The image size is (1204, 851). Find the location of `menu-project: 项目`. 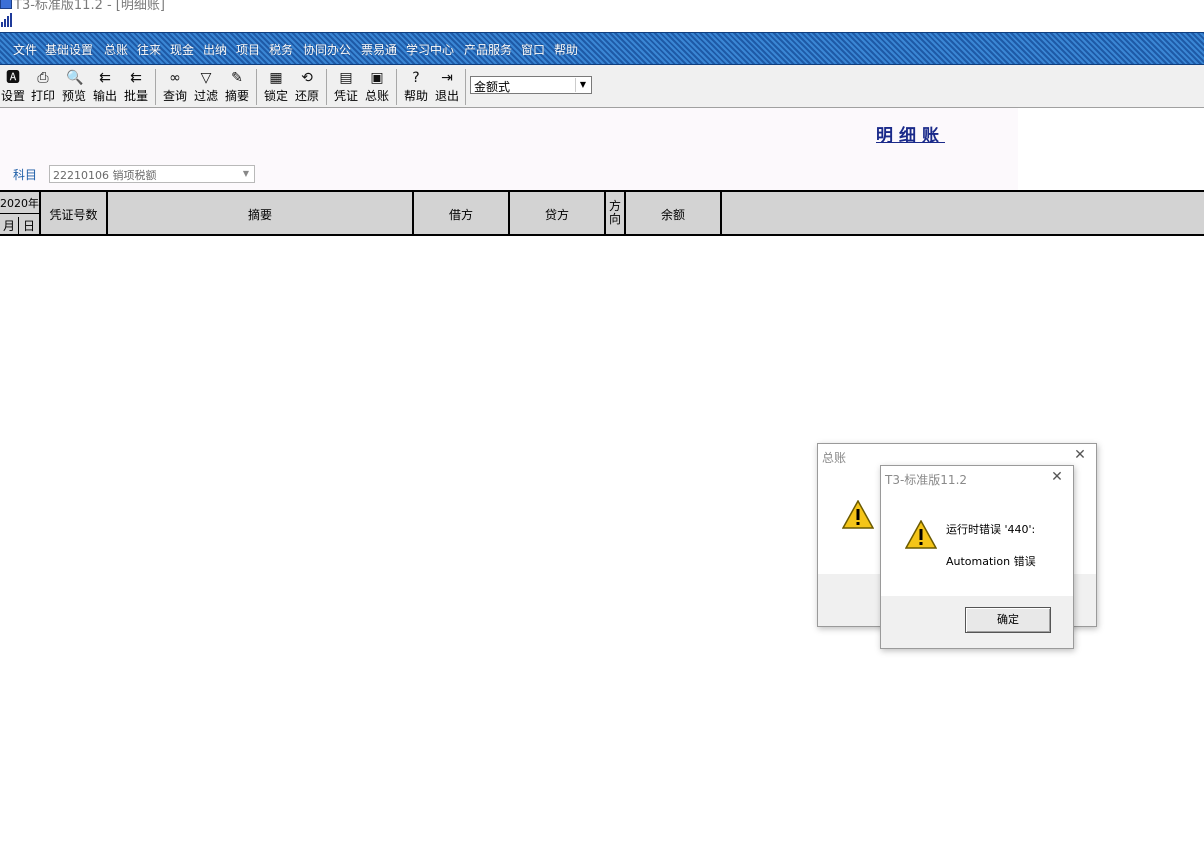

menu-project: 项目 is located at coordinates (248, 49).